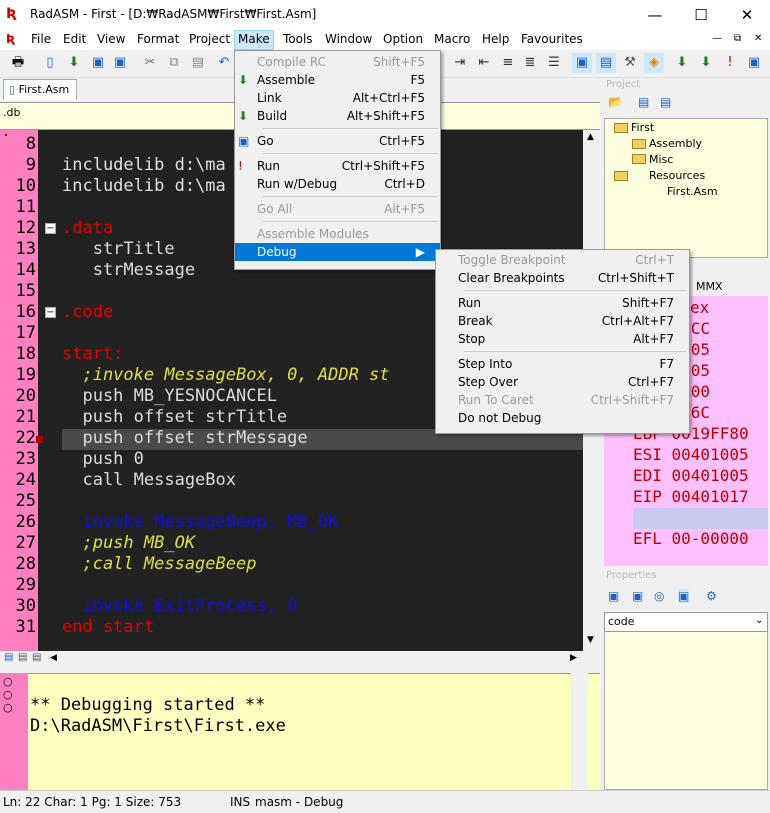 This screenshot has height=813, width=770. Describe the element at coordinates (635, 278) in the screenshot. I see `menu-item-shortcut: Ctrl+Shift+T` at that location.